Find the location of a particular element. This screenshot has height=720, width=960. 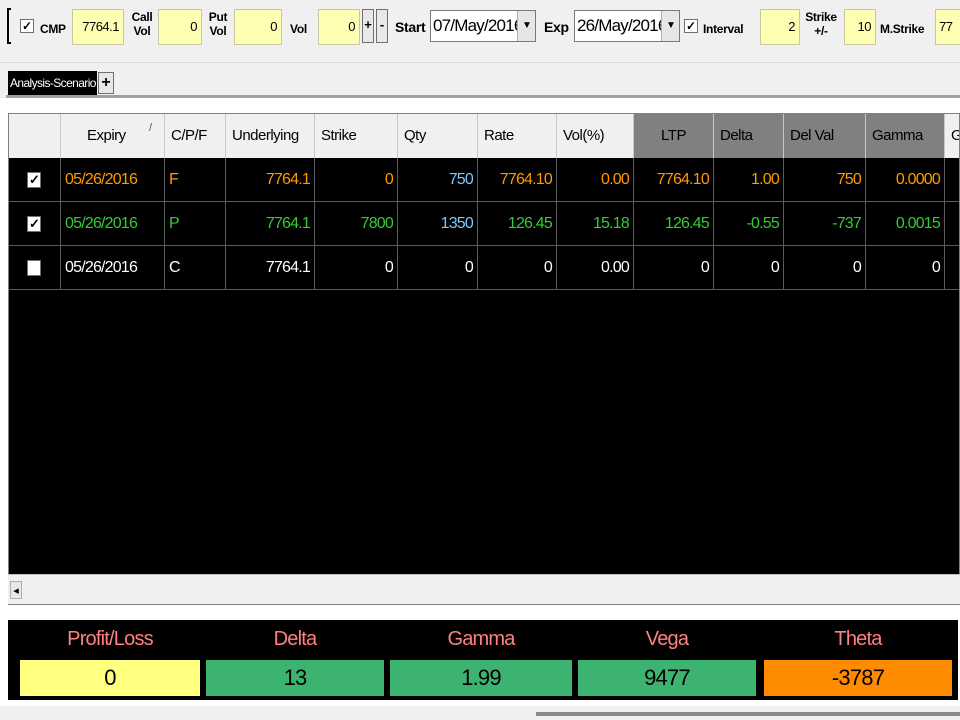

cell-qty: 750 is located at coordinates (438, 180).